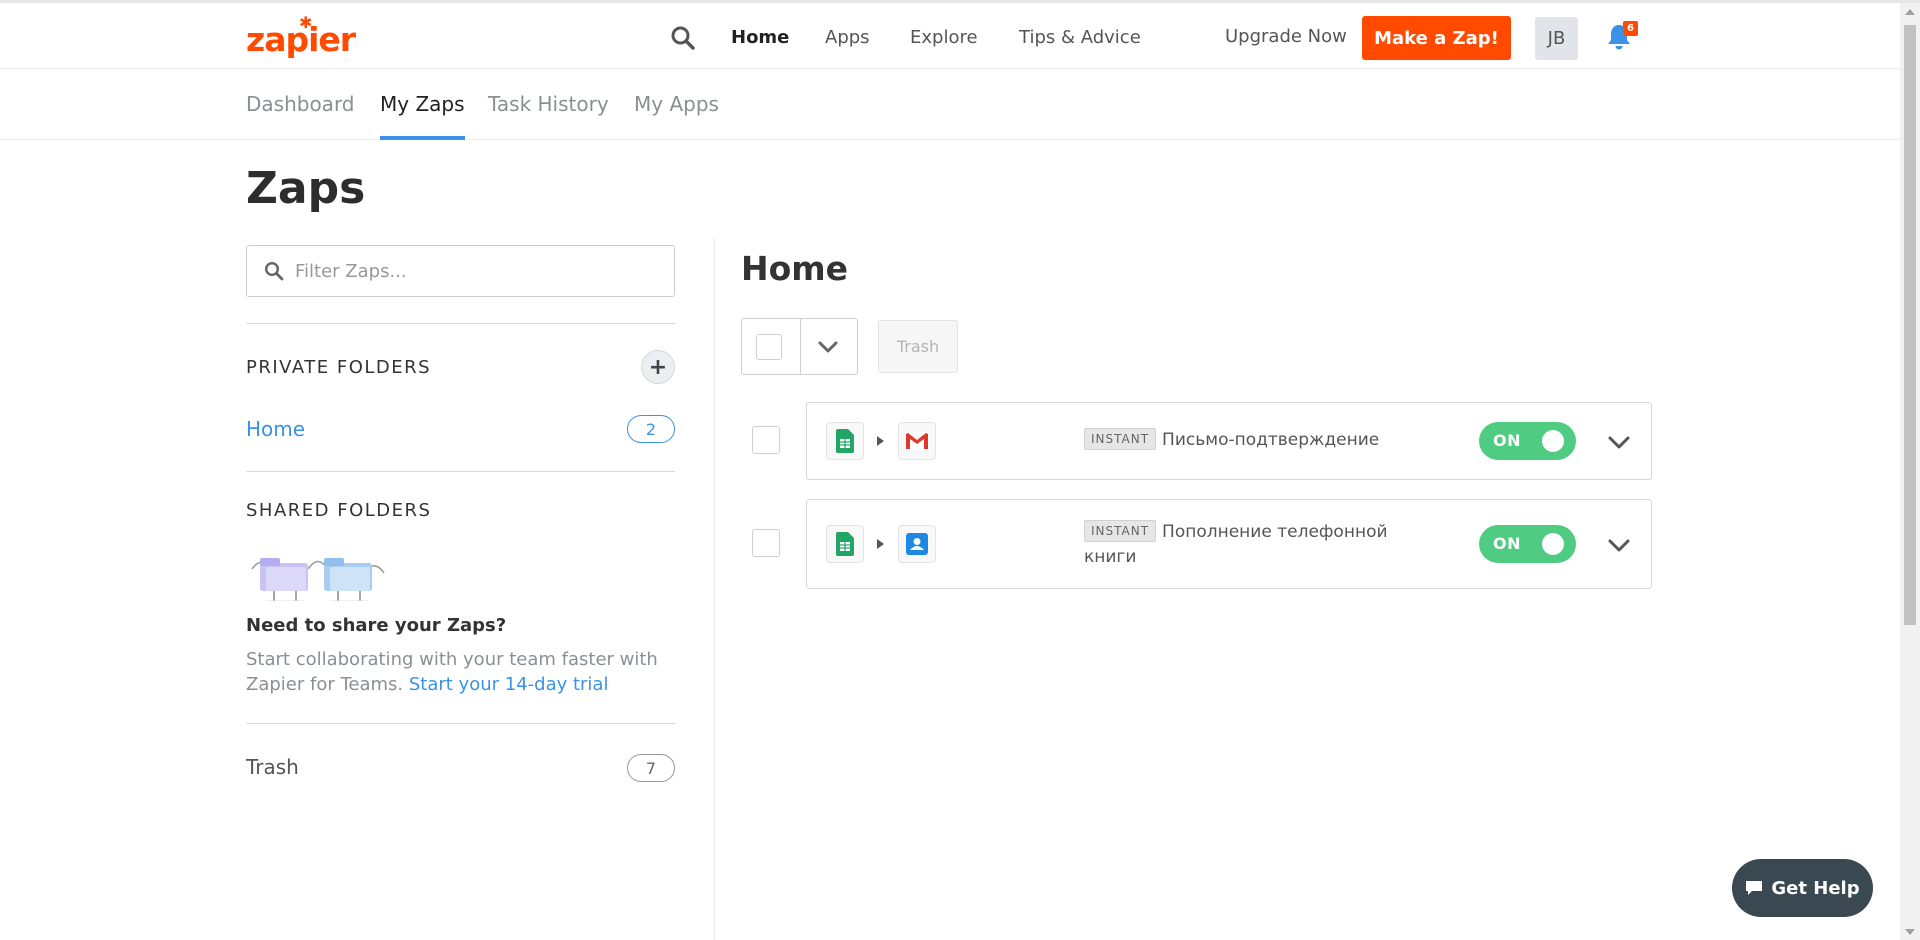  What do you see at coordinates (847, 38) in the screenshot?
I see `nav-link-apps: Apps` at bounding box center [847, 38].